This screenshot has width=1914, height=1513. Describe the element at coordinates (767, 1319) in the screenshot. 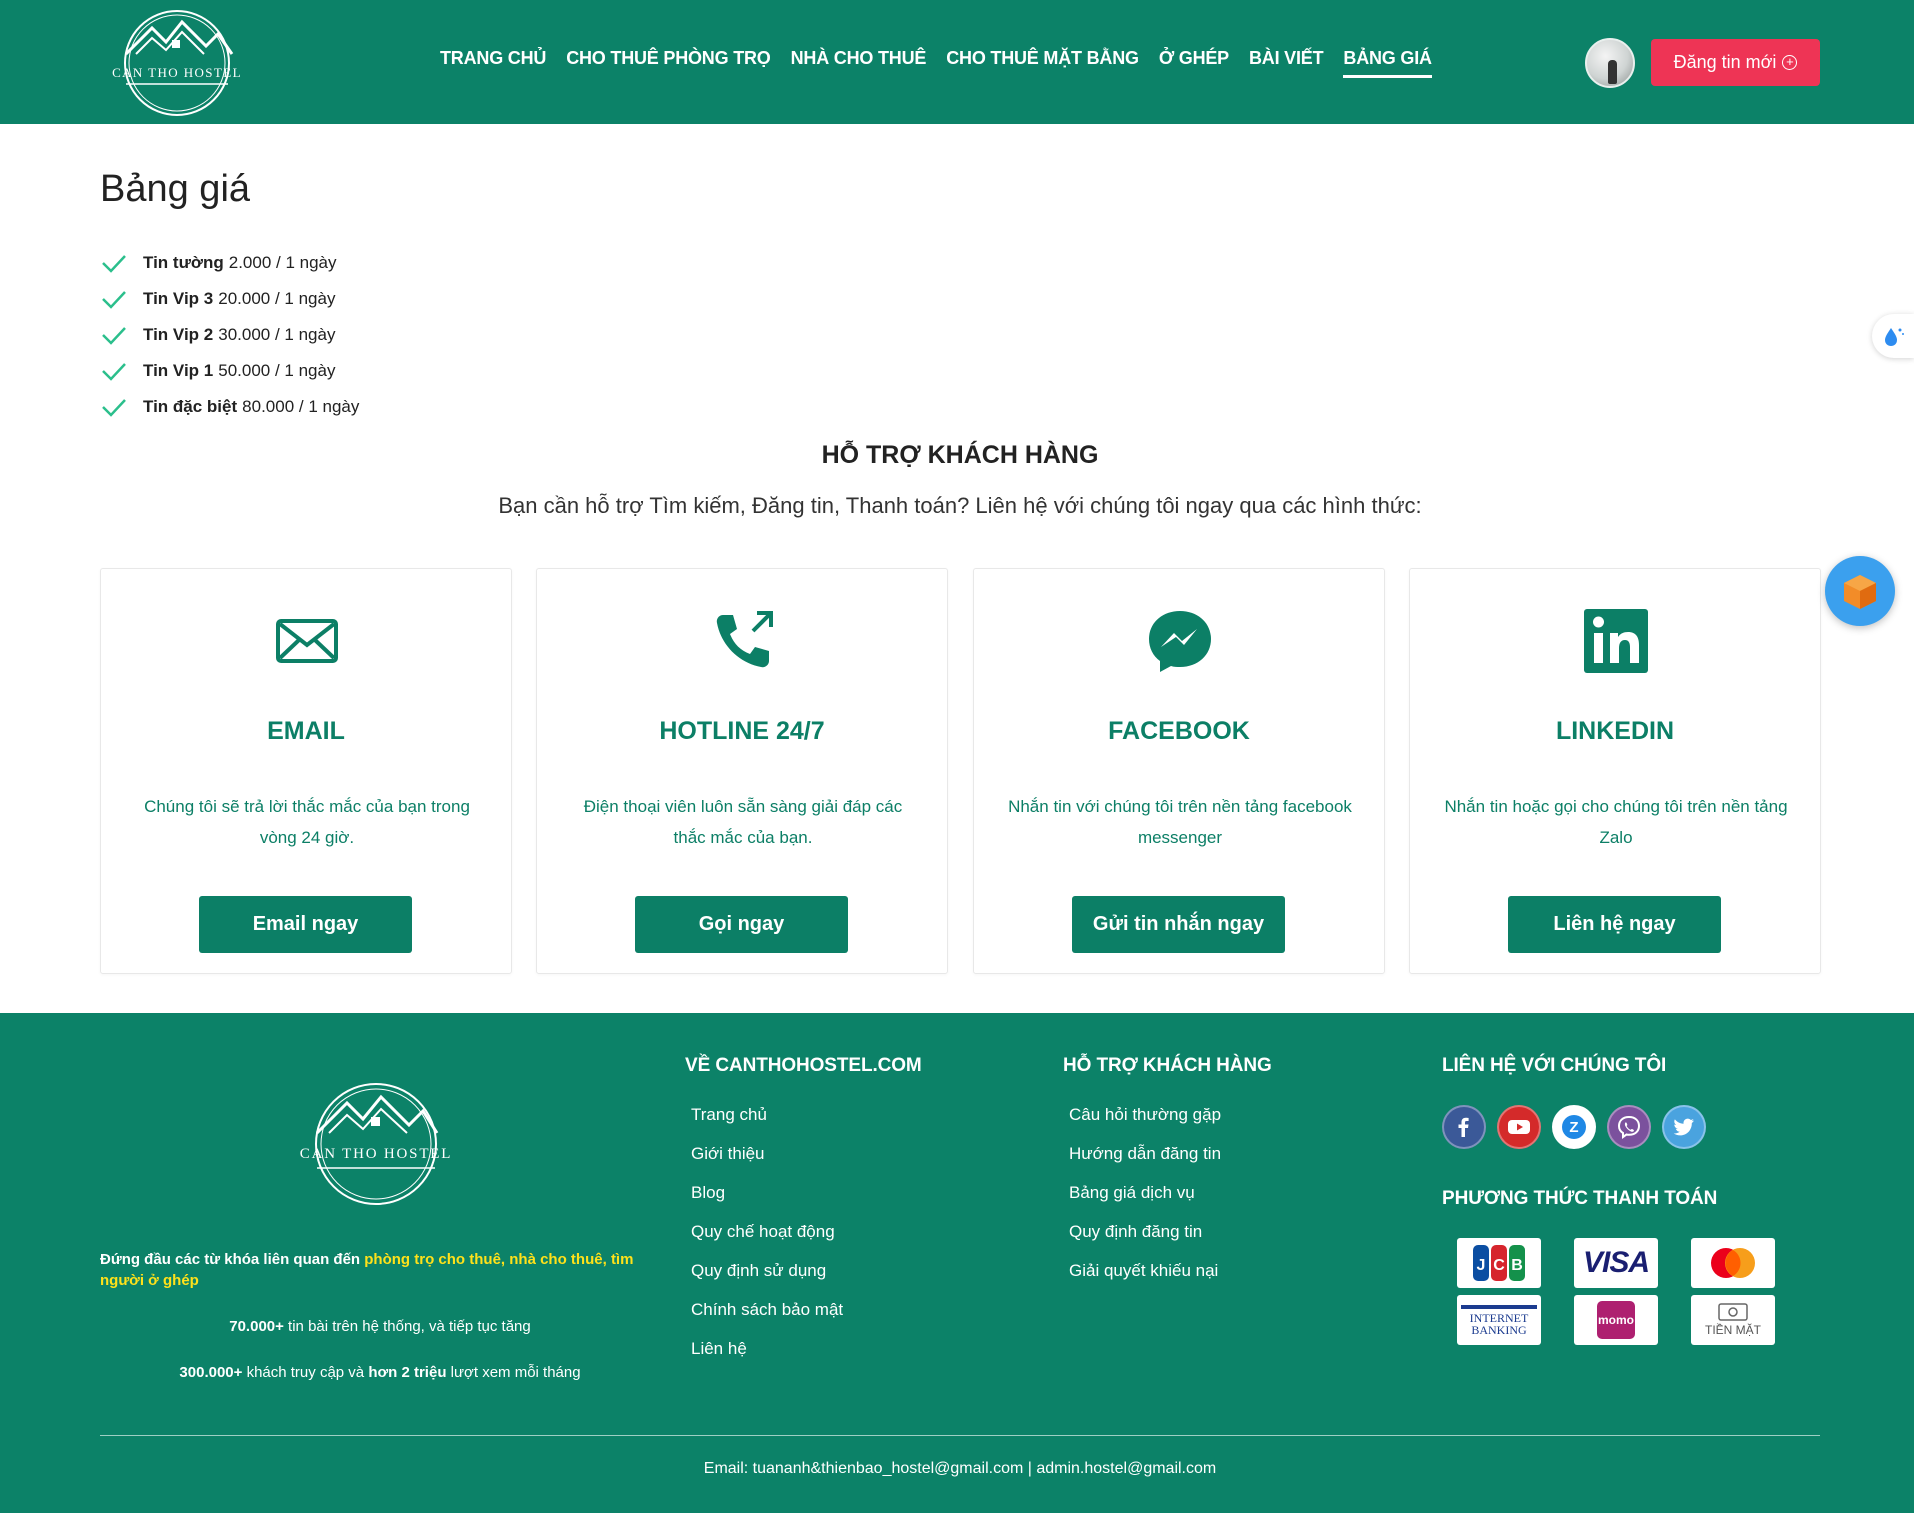

I see `footer-link-privacy: Chính sách bảo mật` at that location.